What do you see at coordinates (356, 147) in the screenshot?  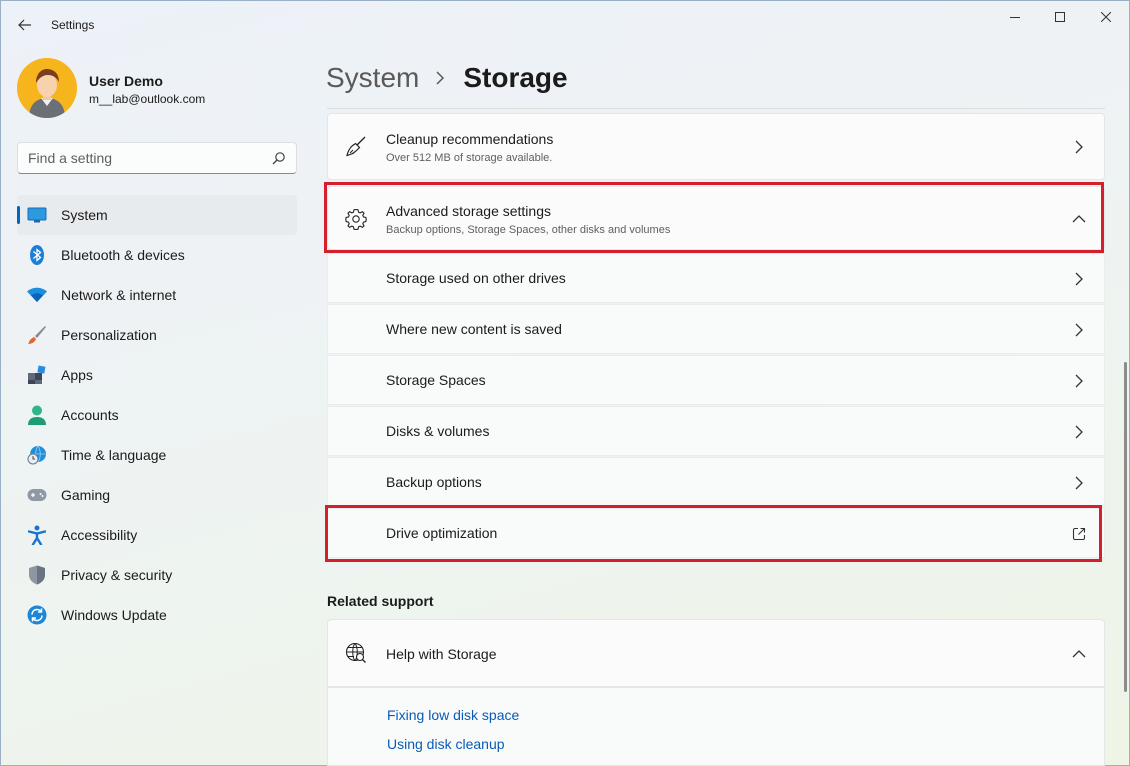 I see `broom-icon` at bounding box center [356, 147].